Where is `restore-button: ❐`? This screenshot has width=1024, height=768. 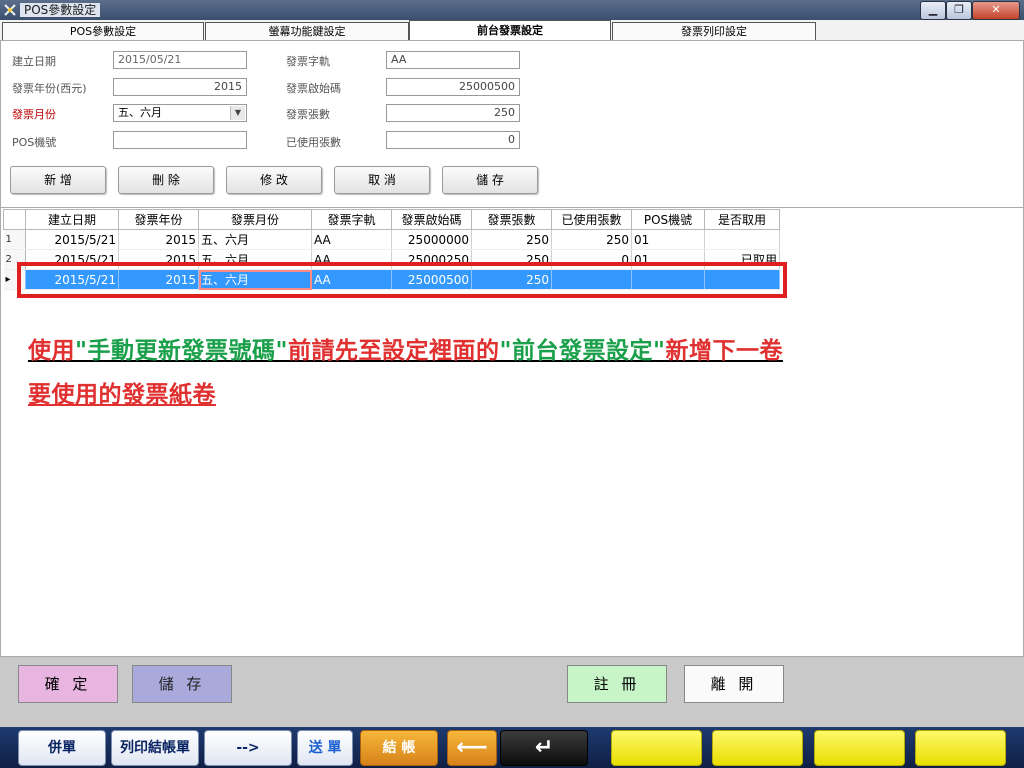 restore-button: ❐ is located at coordinates (959, 10).